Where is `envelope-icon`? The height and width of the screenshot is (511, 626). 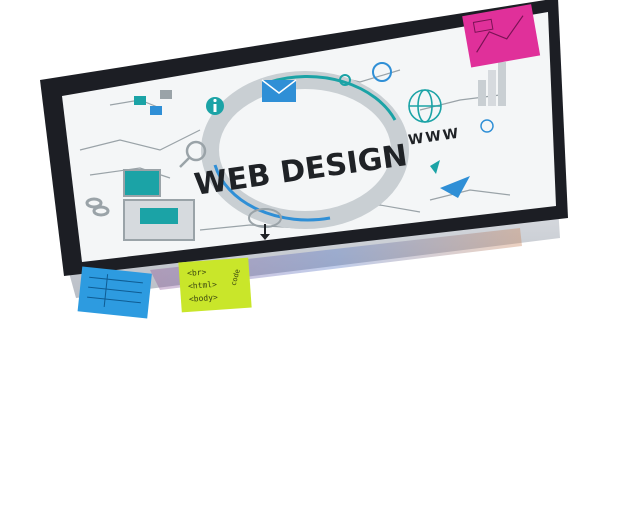
envelope-icon is located at coordinates (279, 90).